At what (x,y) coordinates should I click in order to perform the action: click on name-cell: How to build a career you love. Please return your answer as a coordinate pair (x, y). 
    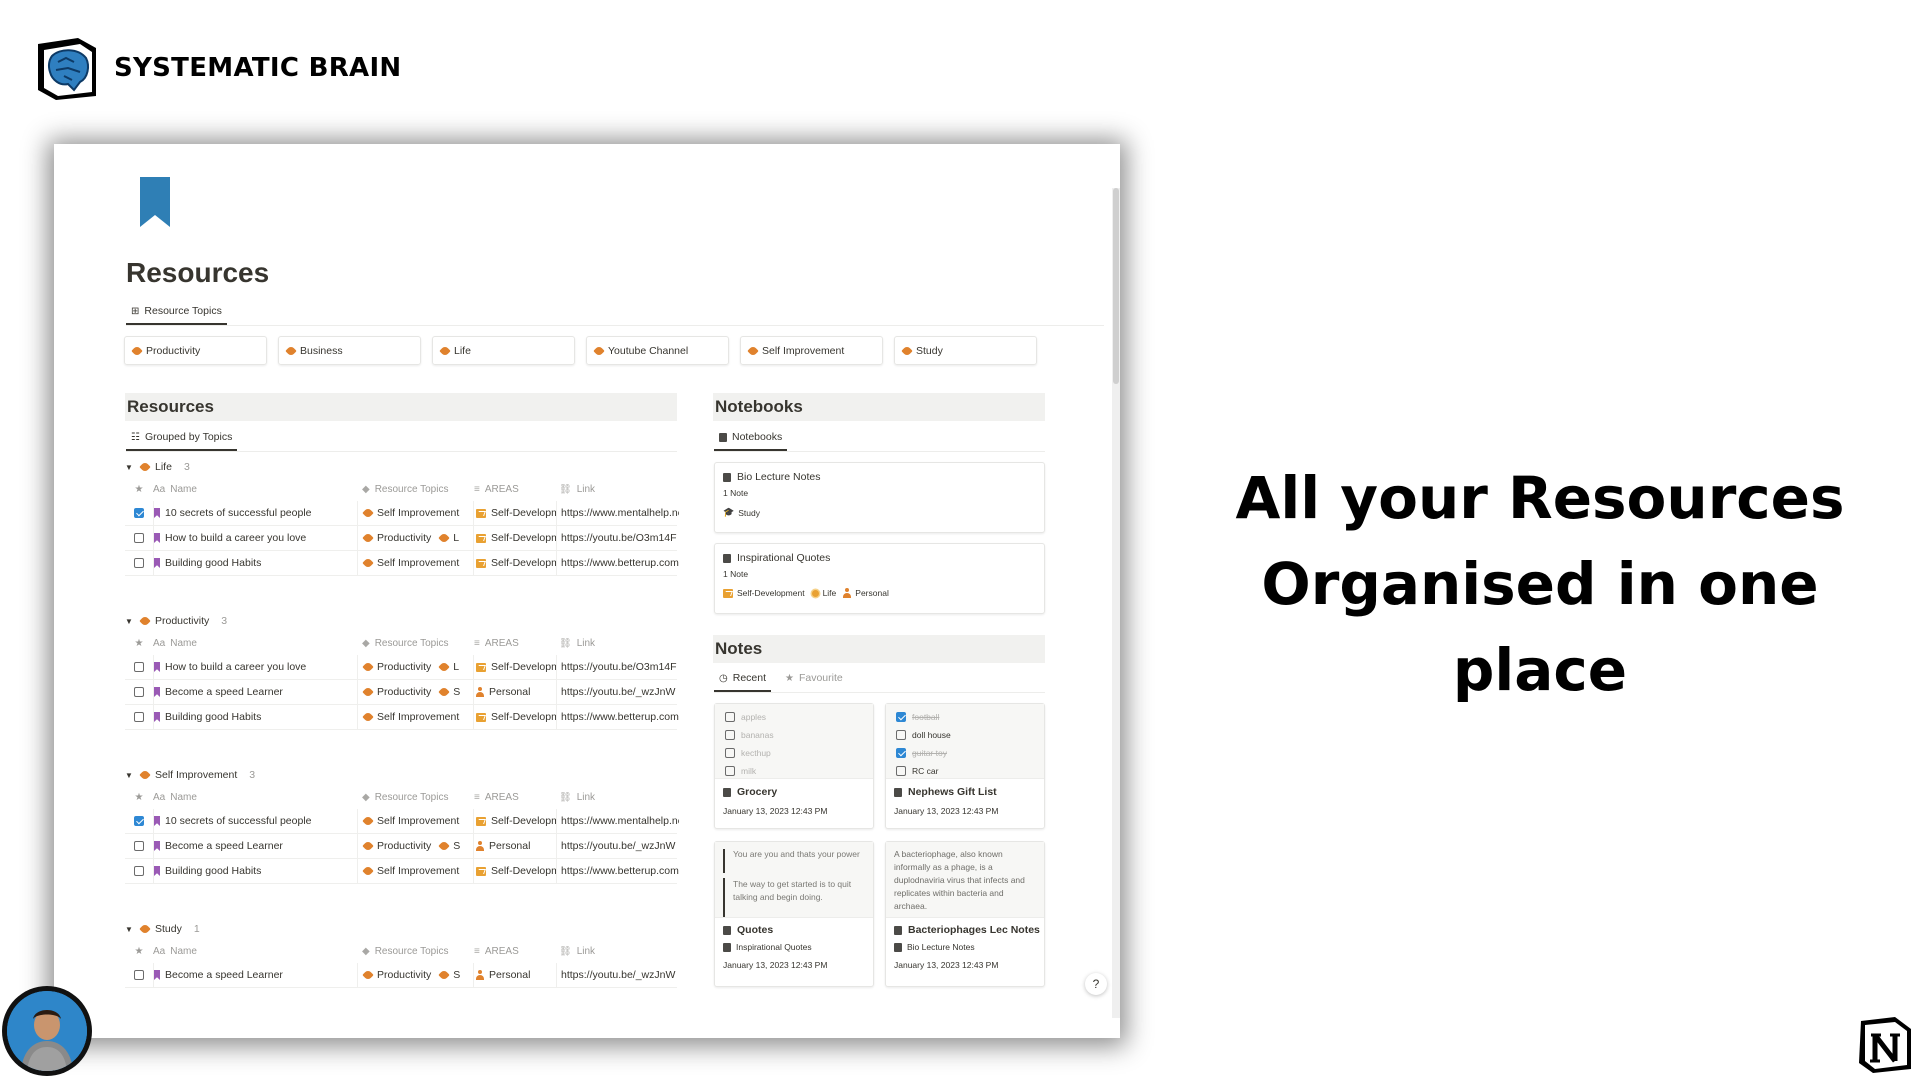
    Looking at the image, I should click on (256, 667).